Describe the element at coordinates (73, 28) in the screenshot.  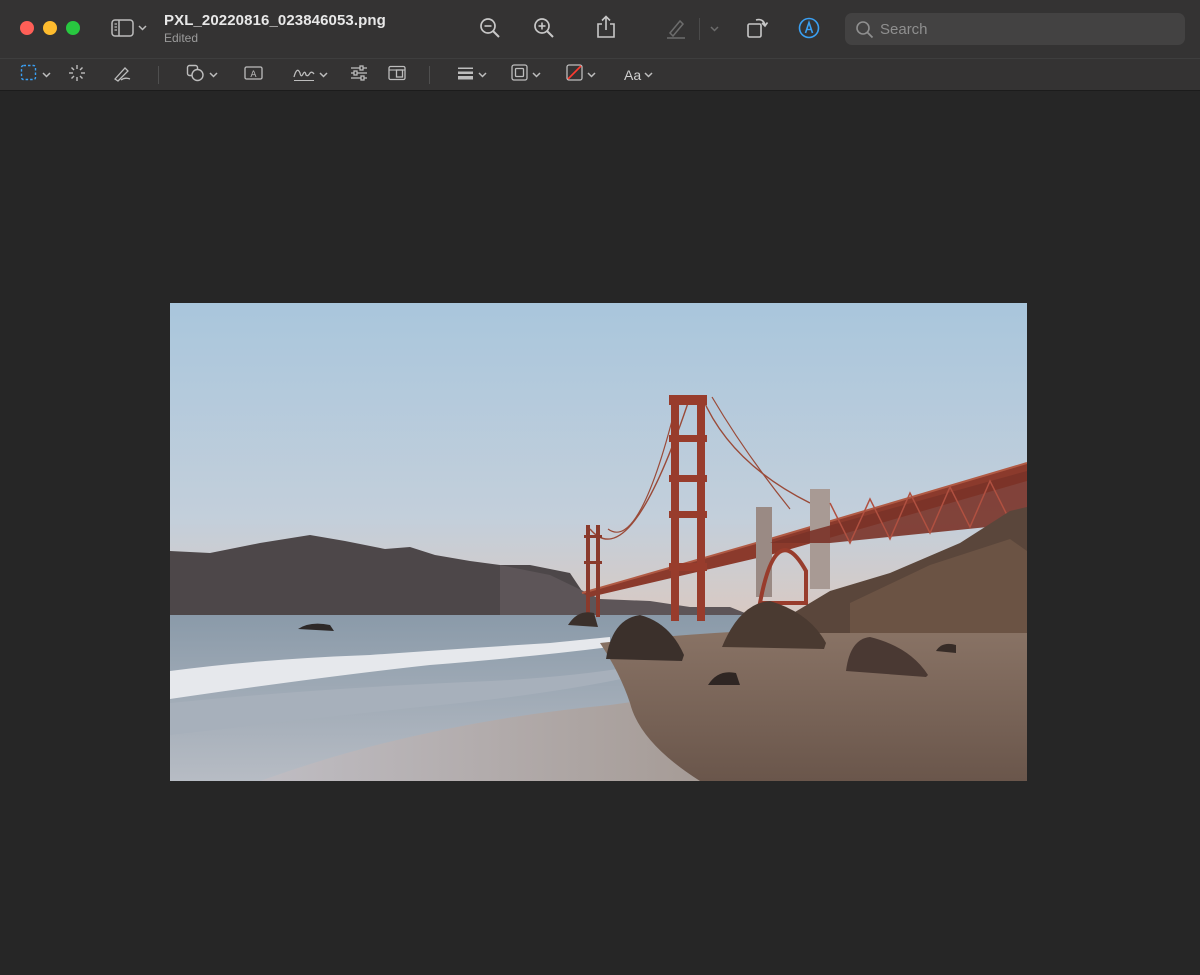
I see `zoom-button` at that location.